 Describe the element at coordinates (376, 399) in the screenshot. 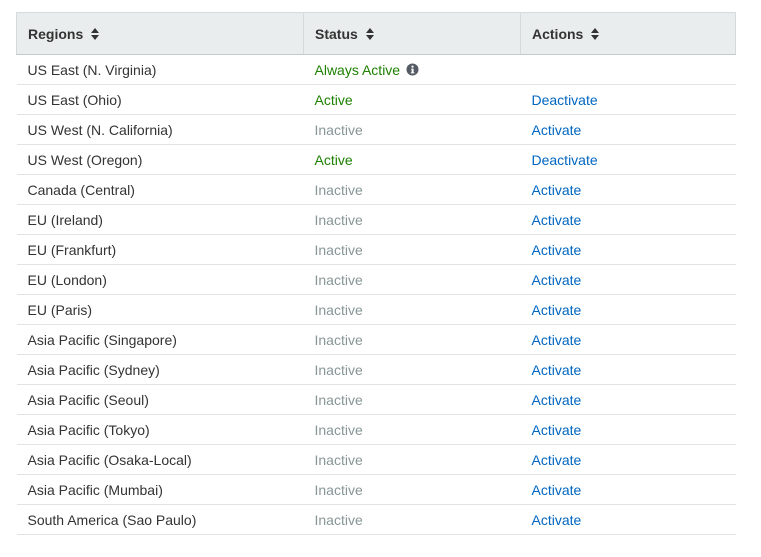

I see `table-row: Asia Pacific (Seoul) Inactive Activate` at that location.